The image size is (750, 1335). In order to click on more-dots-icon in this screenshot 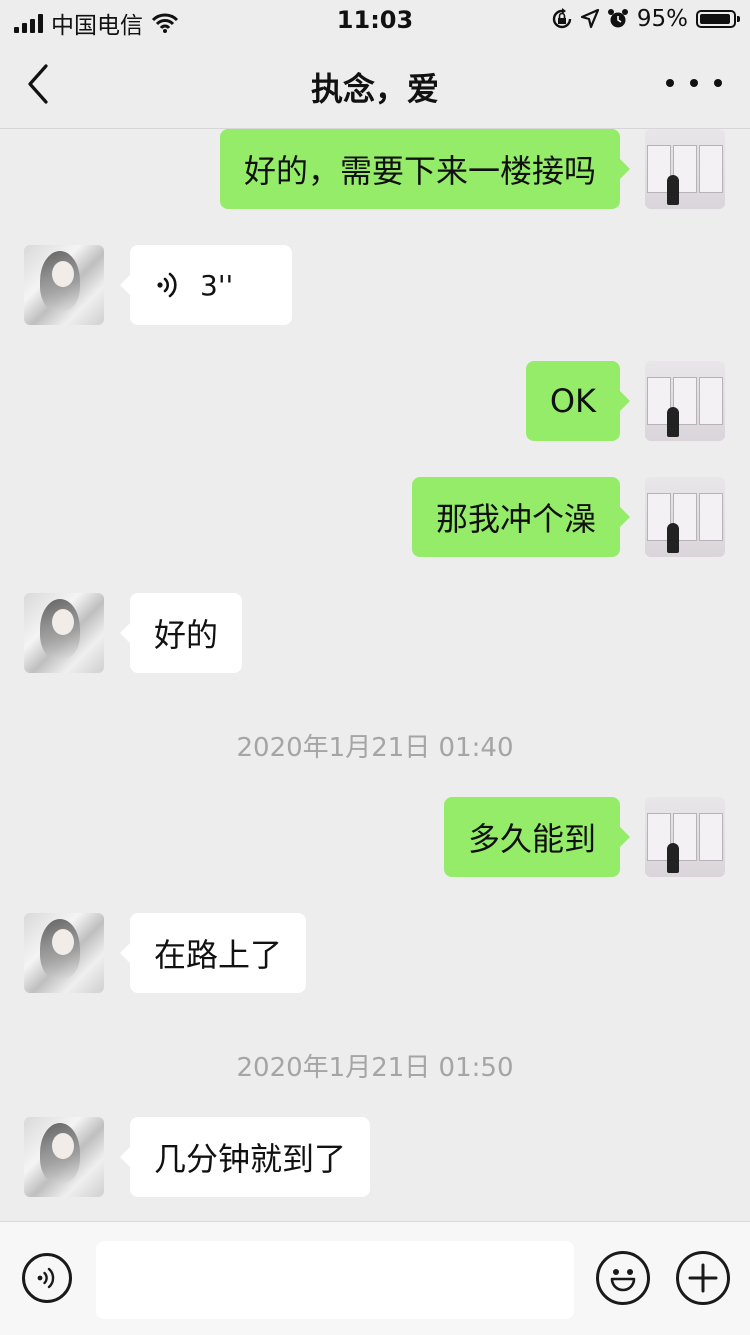, I will do `click(694, 83)`.